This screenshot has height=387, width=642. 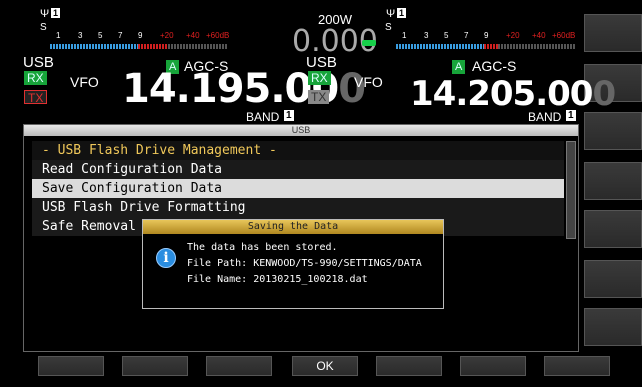 What do you see at coordinates (262, 247) in the screenshot?
I see `dialog-message: The data has been stored.` at bounding box center [262, 247].